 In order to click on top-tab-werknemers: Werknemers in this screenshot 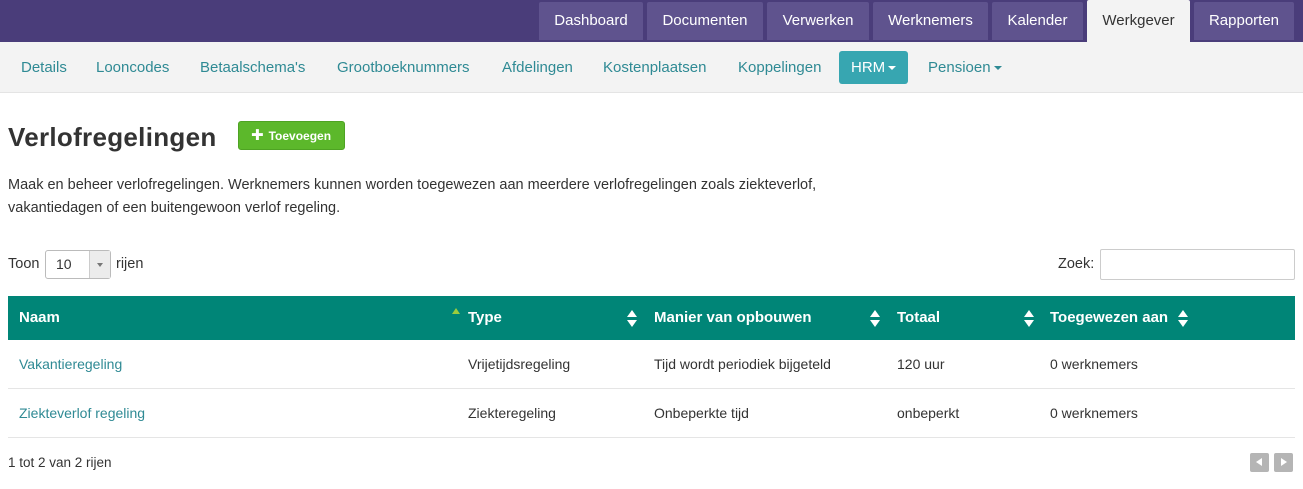, I will do `click(930, 21)`.